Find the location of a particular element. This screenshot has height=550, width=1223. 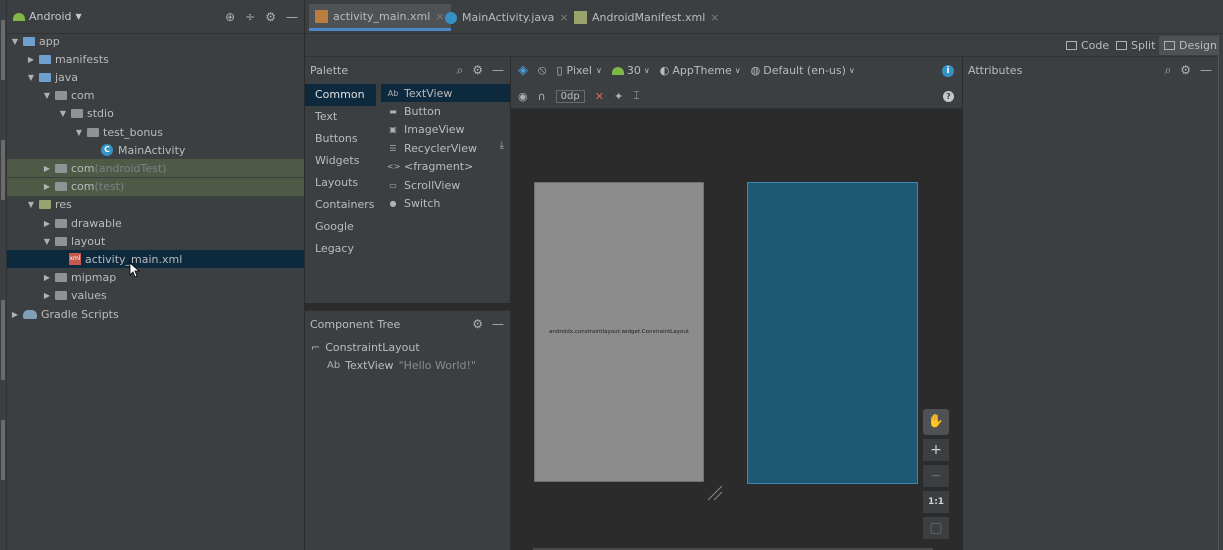

help-icon: ? is located at coordinates (948, 96).